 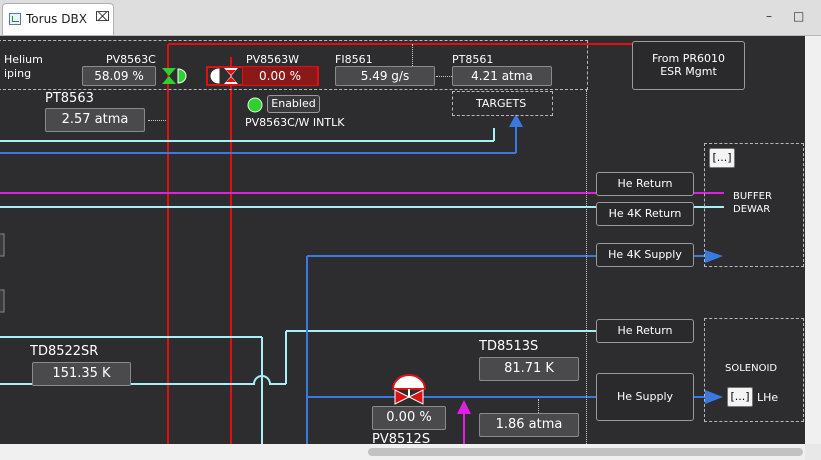 What do you see at coordinates (529, 425) in the screenshot?
I see `td8513s-pressure-value: 1.86 atma` at bounding box center [529, 425].